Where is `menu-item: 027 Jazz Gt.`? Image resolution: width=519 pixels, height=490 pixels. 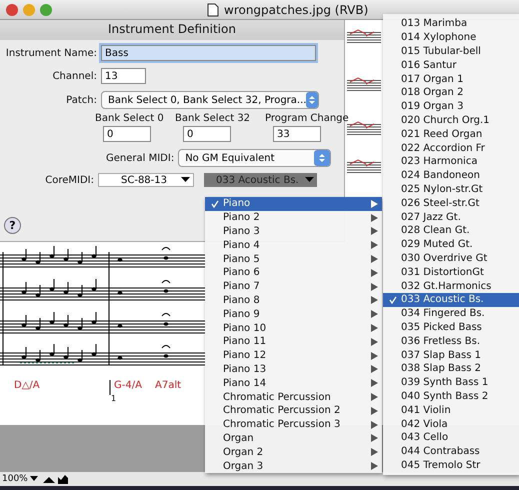 menu-item: 027 Jazz Gt. is located at coordinates (451, 217).